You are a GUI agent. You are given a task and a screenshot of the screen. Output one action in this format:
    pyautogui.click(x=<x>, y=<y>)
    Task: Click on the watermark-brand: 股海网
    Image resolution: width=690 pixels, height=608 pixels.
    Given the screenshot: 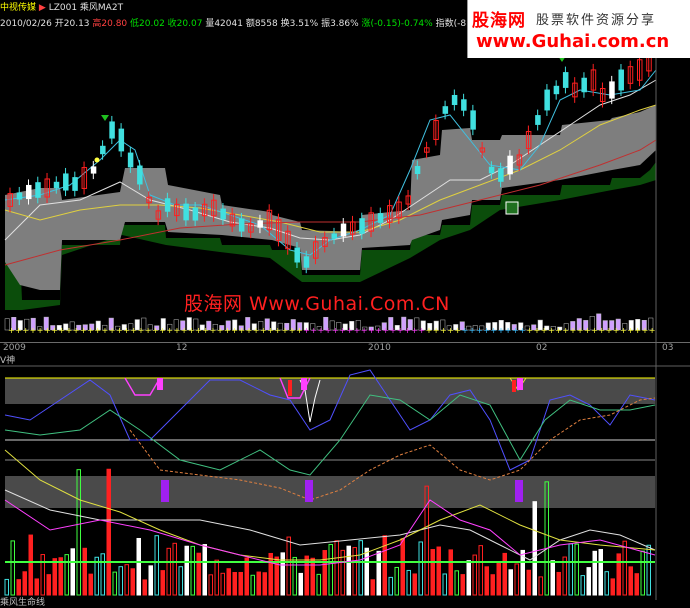 What is the action you would take?
    pyautogui.click(x=499, y=21)
    